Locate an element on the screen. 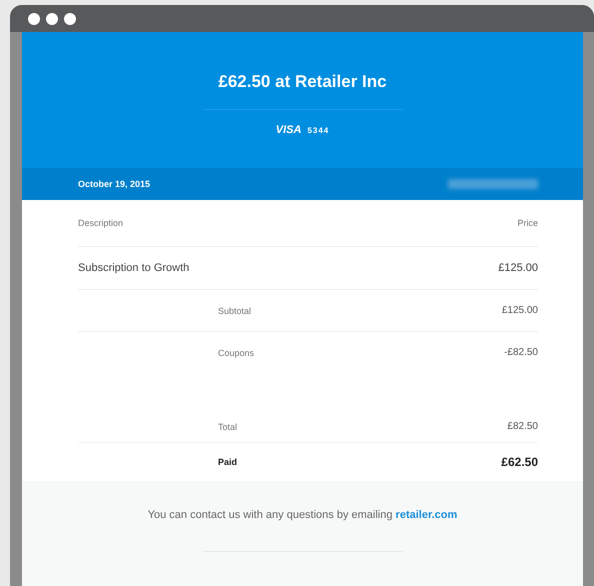 Image resolution: width=594 pixels, height=586 pixels. summary-label: Total is located at coordinates (228, 427).